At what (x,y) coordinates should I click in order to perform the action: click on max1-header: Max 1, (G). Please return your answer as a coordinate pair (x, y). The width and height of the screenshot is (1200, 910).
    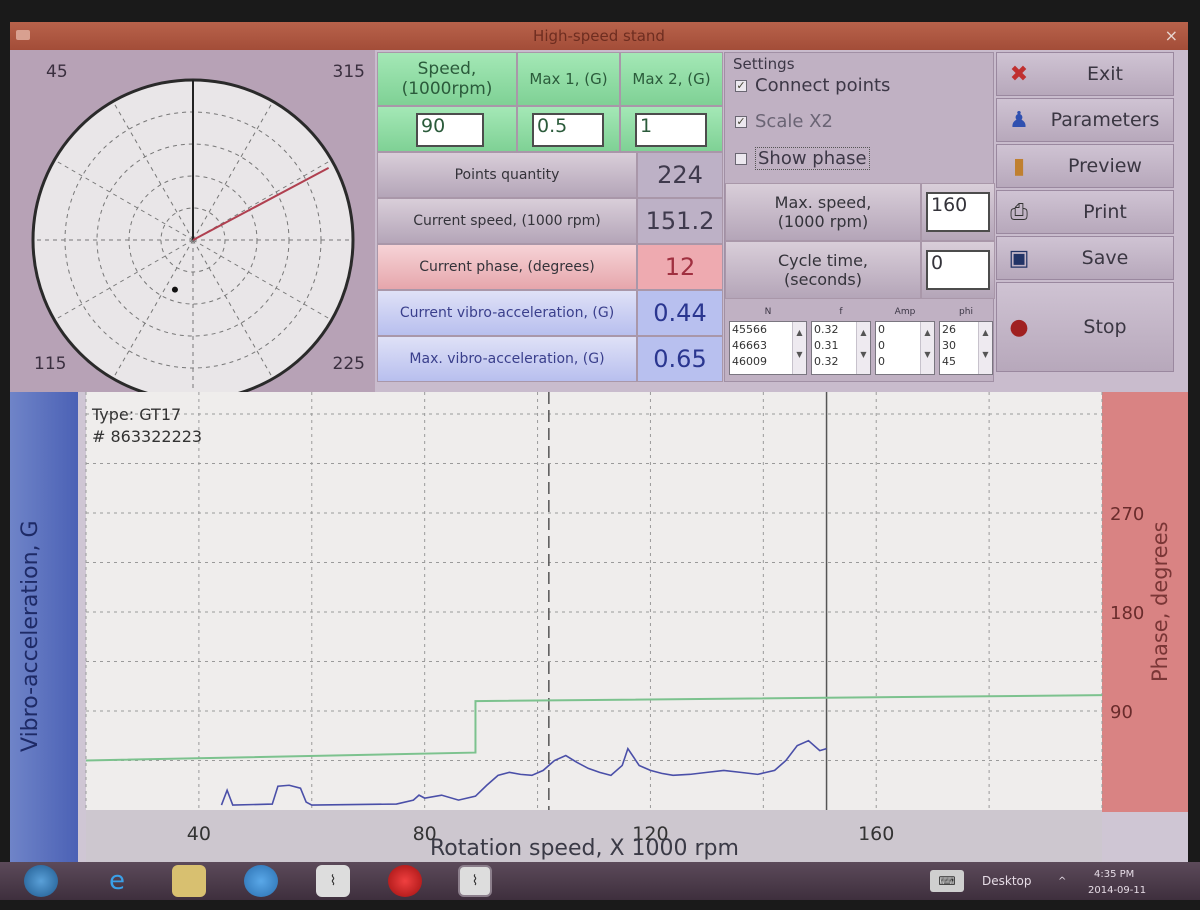
    Looking at the image, I should click on (568, 79).